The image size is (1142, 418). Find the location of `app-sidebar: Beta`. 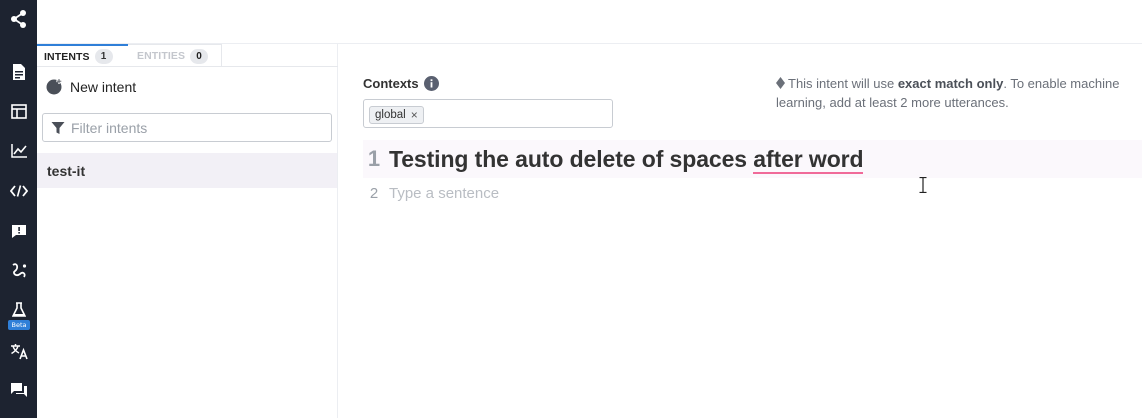

app-sidebar: Beta is located at coordinates (18, 209).